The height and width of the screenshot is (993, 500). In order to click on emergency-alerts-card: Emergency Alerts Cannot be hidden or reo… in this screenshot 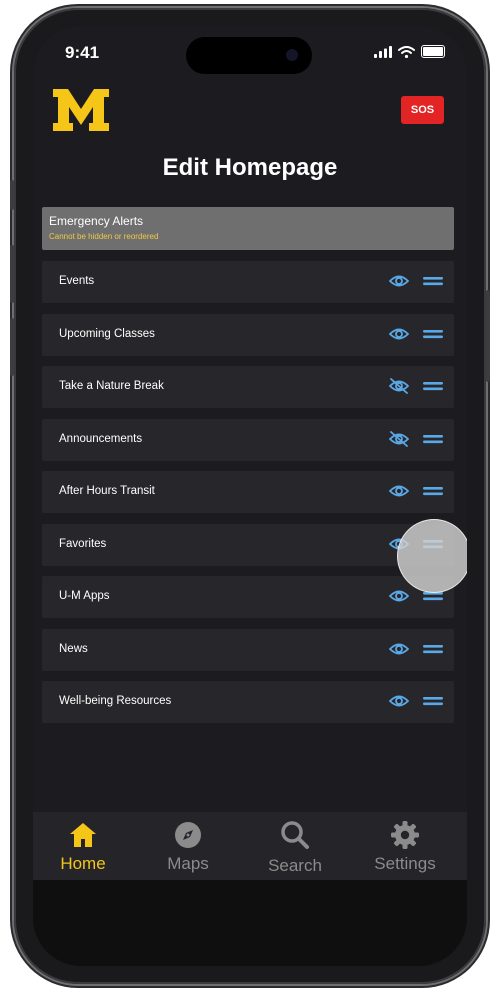, I will do `click(248, 228)`.